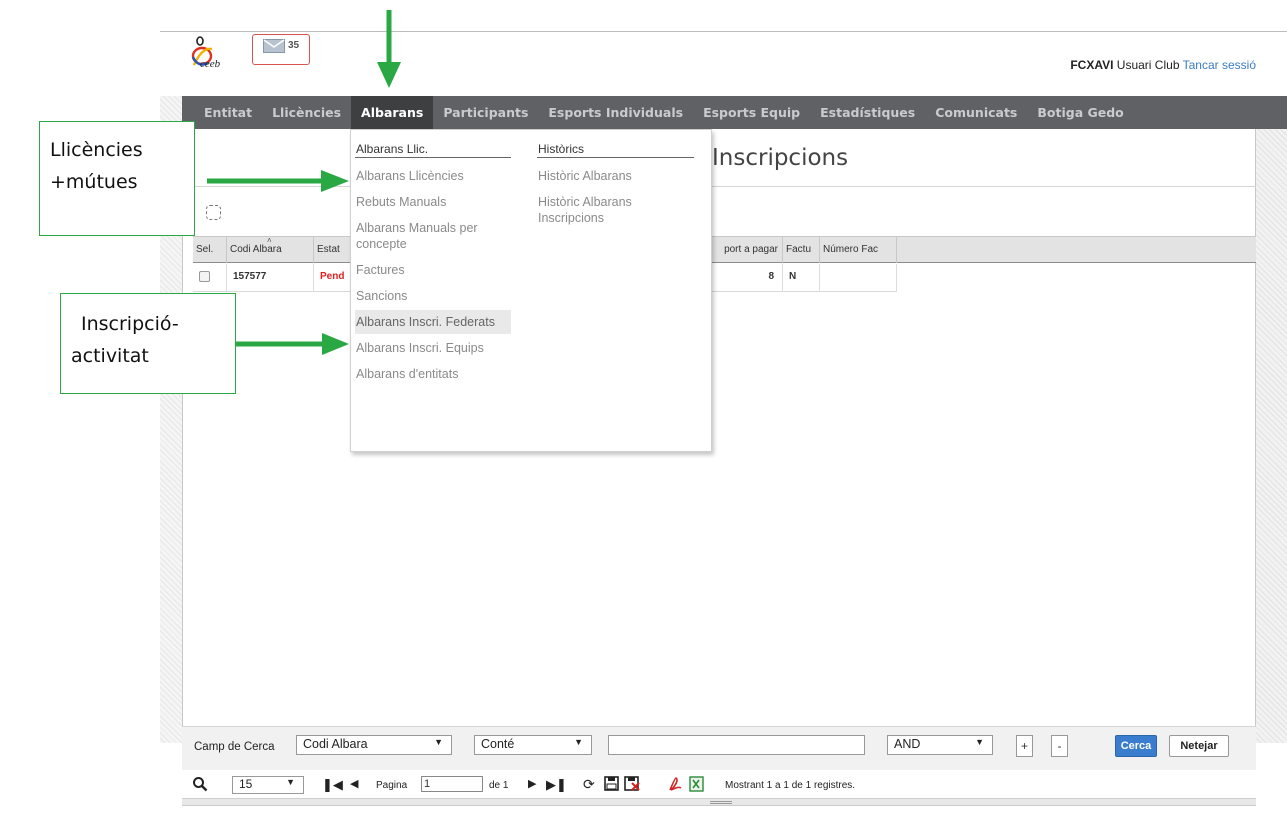 The width and height of the screenshot is (1287, 827). What do you see at coordinates (801, 278) in the screenshot?
I see `cell-factura: N` at bounding box center [801, 278].